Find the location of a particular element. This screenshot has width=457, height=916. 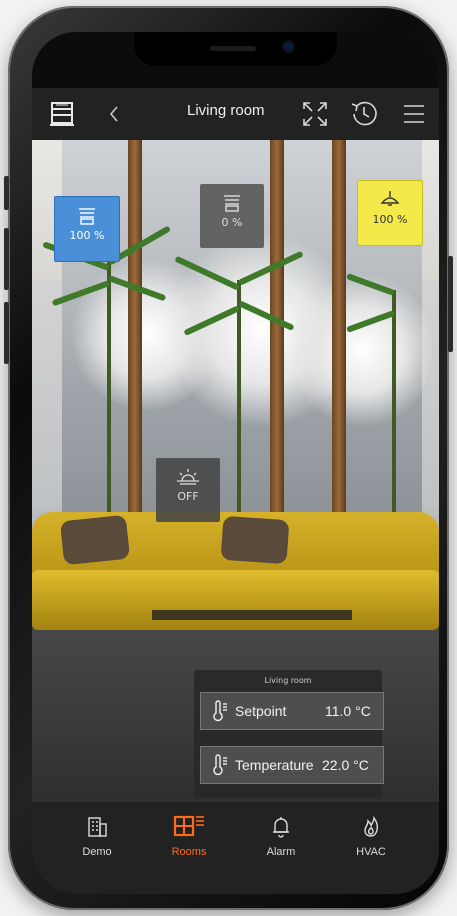

blind-left-value: 100 % is located at coordinates (87, 235).